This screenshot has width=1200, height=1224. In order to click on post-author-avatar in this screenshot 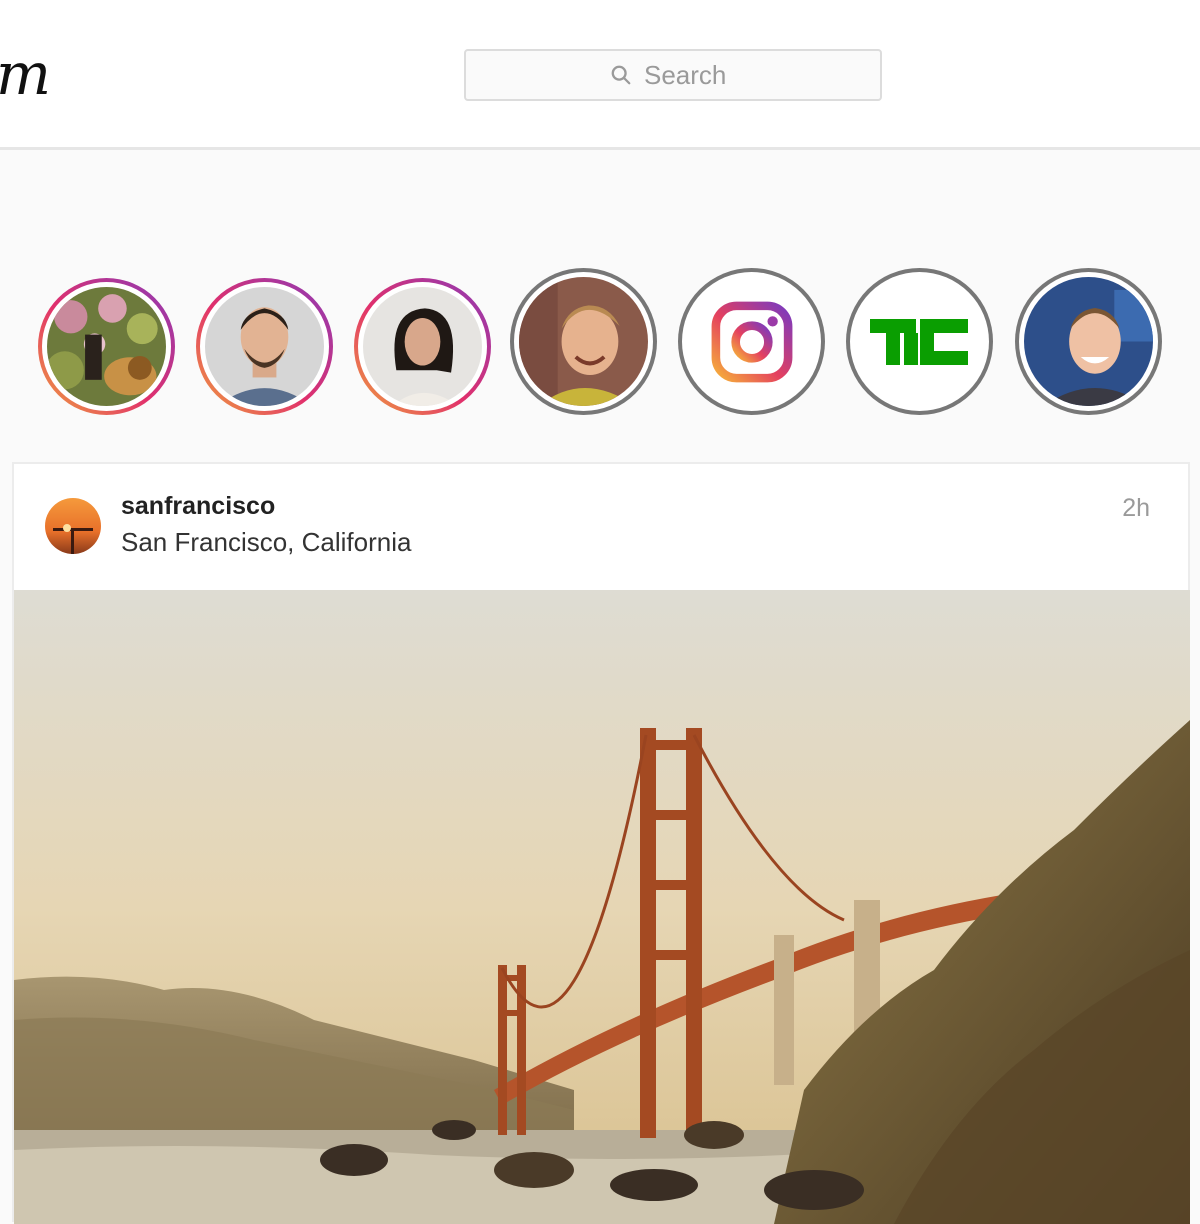, I will do `click(73, 526)`.